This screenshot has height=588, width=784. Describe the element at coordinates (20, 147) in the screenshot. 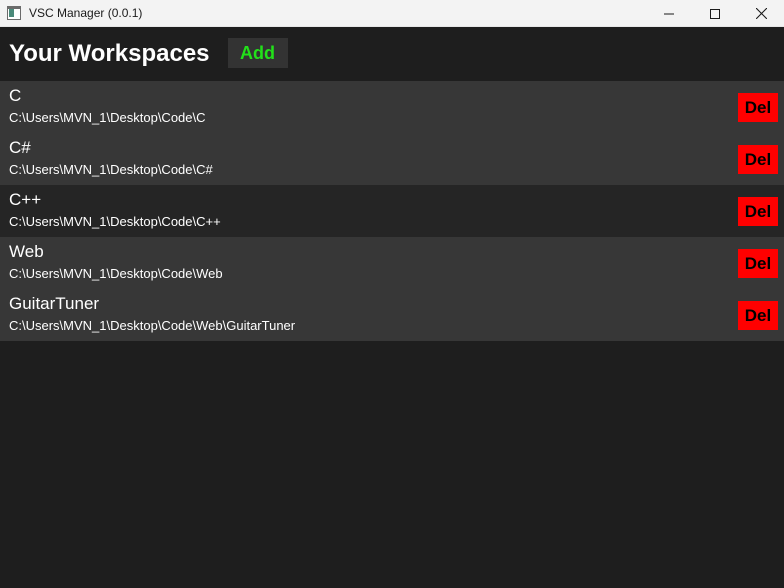

I see `workspace-name: C#` at that location.